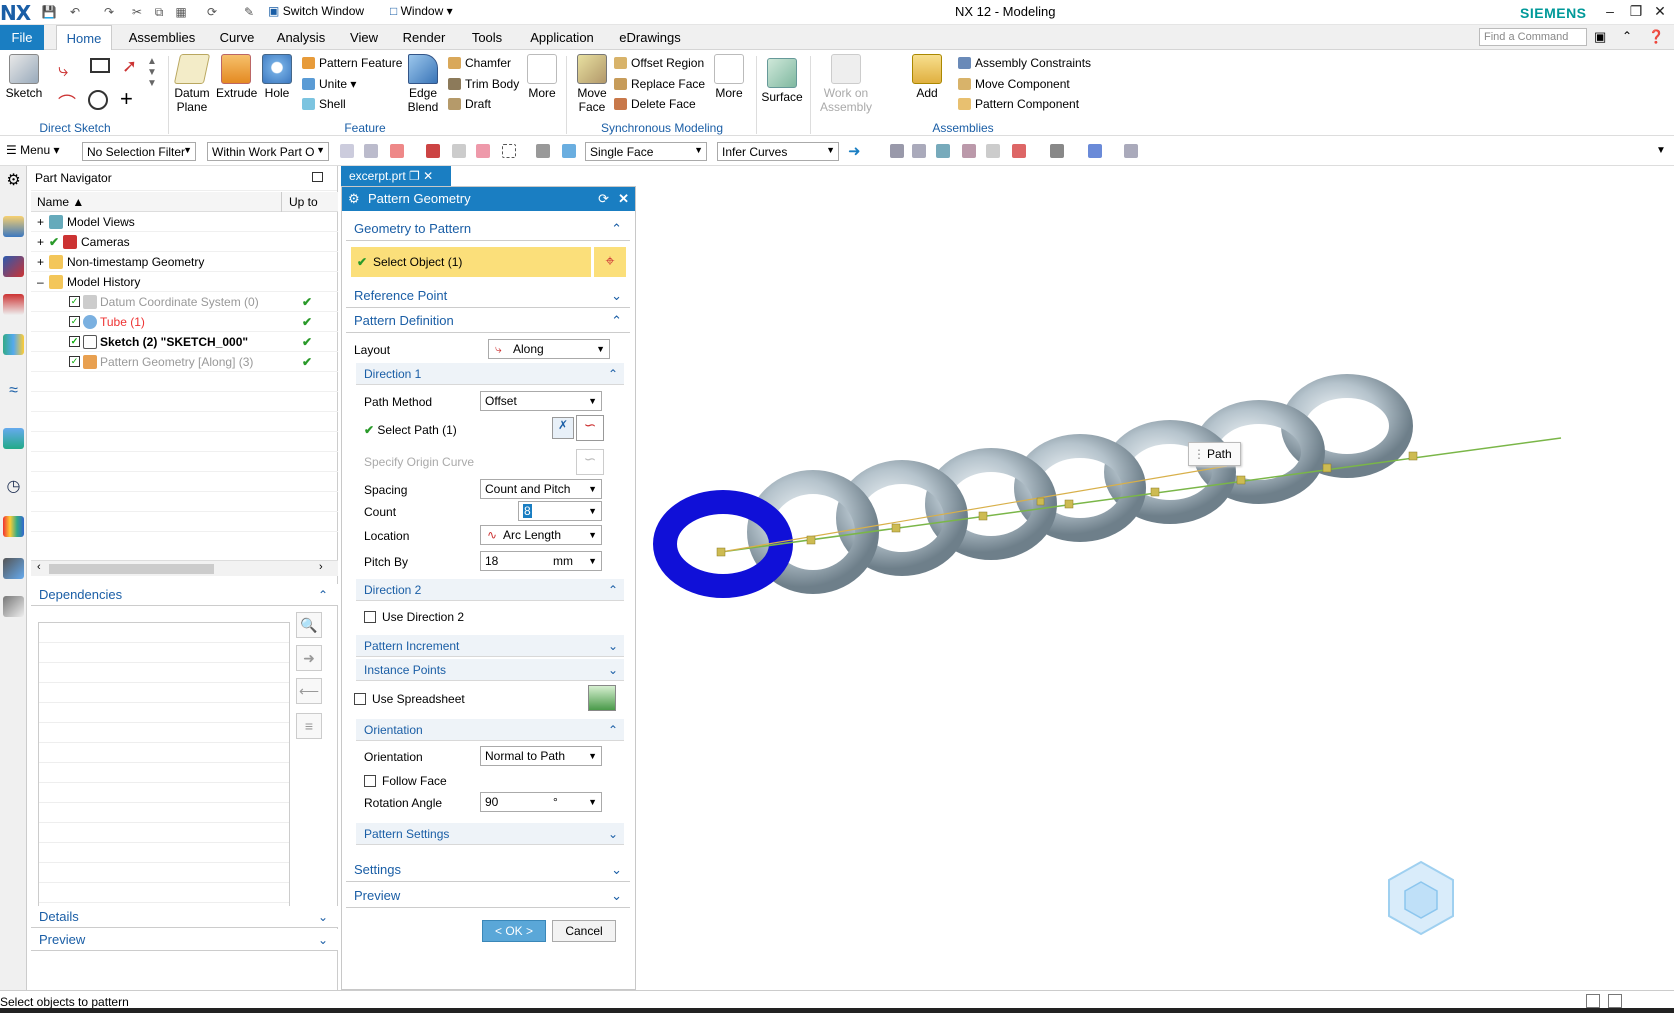 This screenshot has width=1674, height=1013. What do you see at coordinates (317, 177) in the screenshot?
I see `maximize-icon` at bounding box center [317, 177].